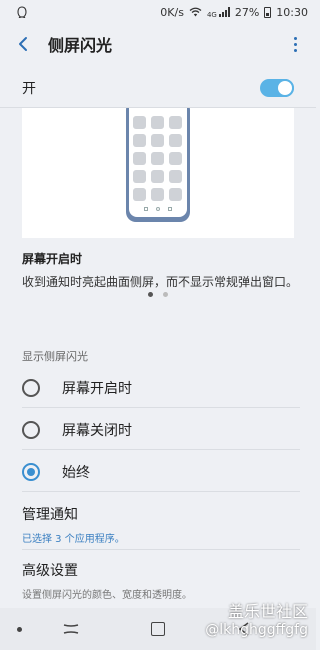 The width and height of the screenshot is (320, 650). What do you see at coordinates (19, 629) in the screenshot?
I see `nav-dot-icon` at bounding box center [19, 629].